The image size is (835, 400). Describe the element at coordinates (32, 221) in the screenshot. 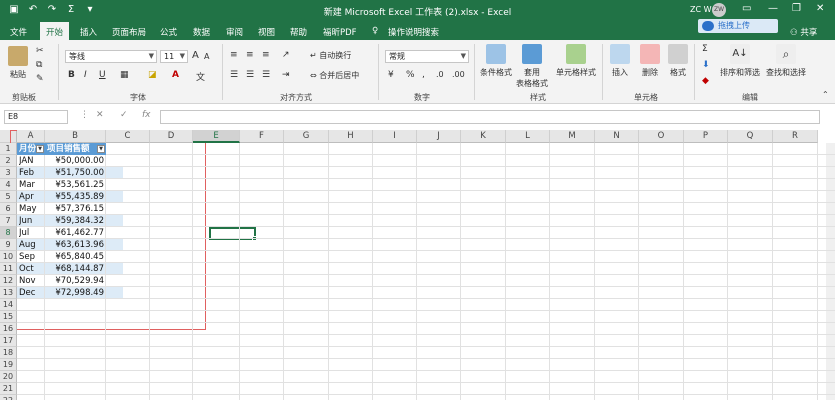

I see `cell-month: Jun` at that location.